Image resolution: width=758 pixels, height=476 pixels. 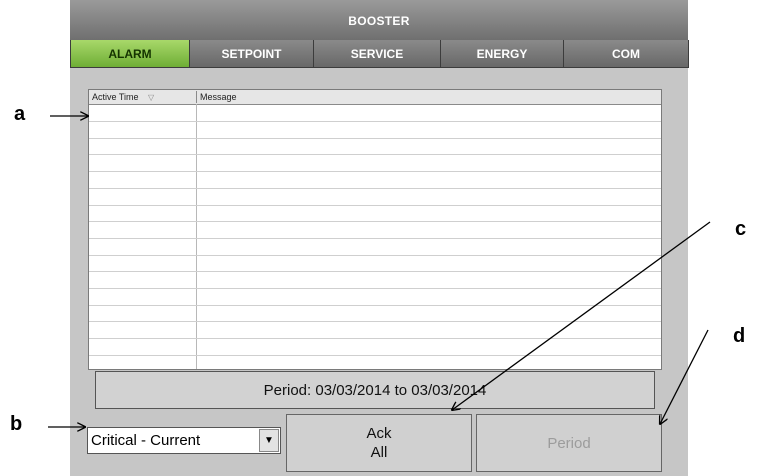 I want to click on column-divider, so click(x=196, y=236).